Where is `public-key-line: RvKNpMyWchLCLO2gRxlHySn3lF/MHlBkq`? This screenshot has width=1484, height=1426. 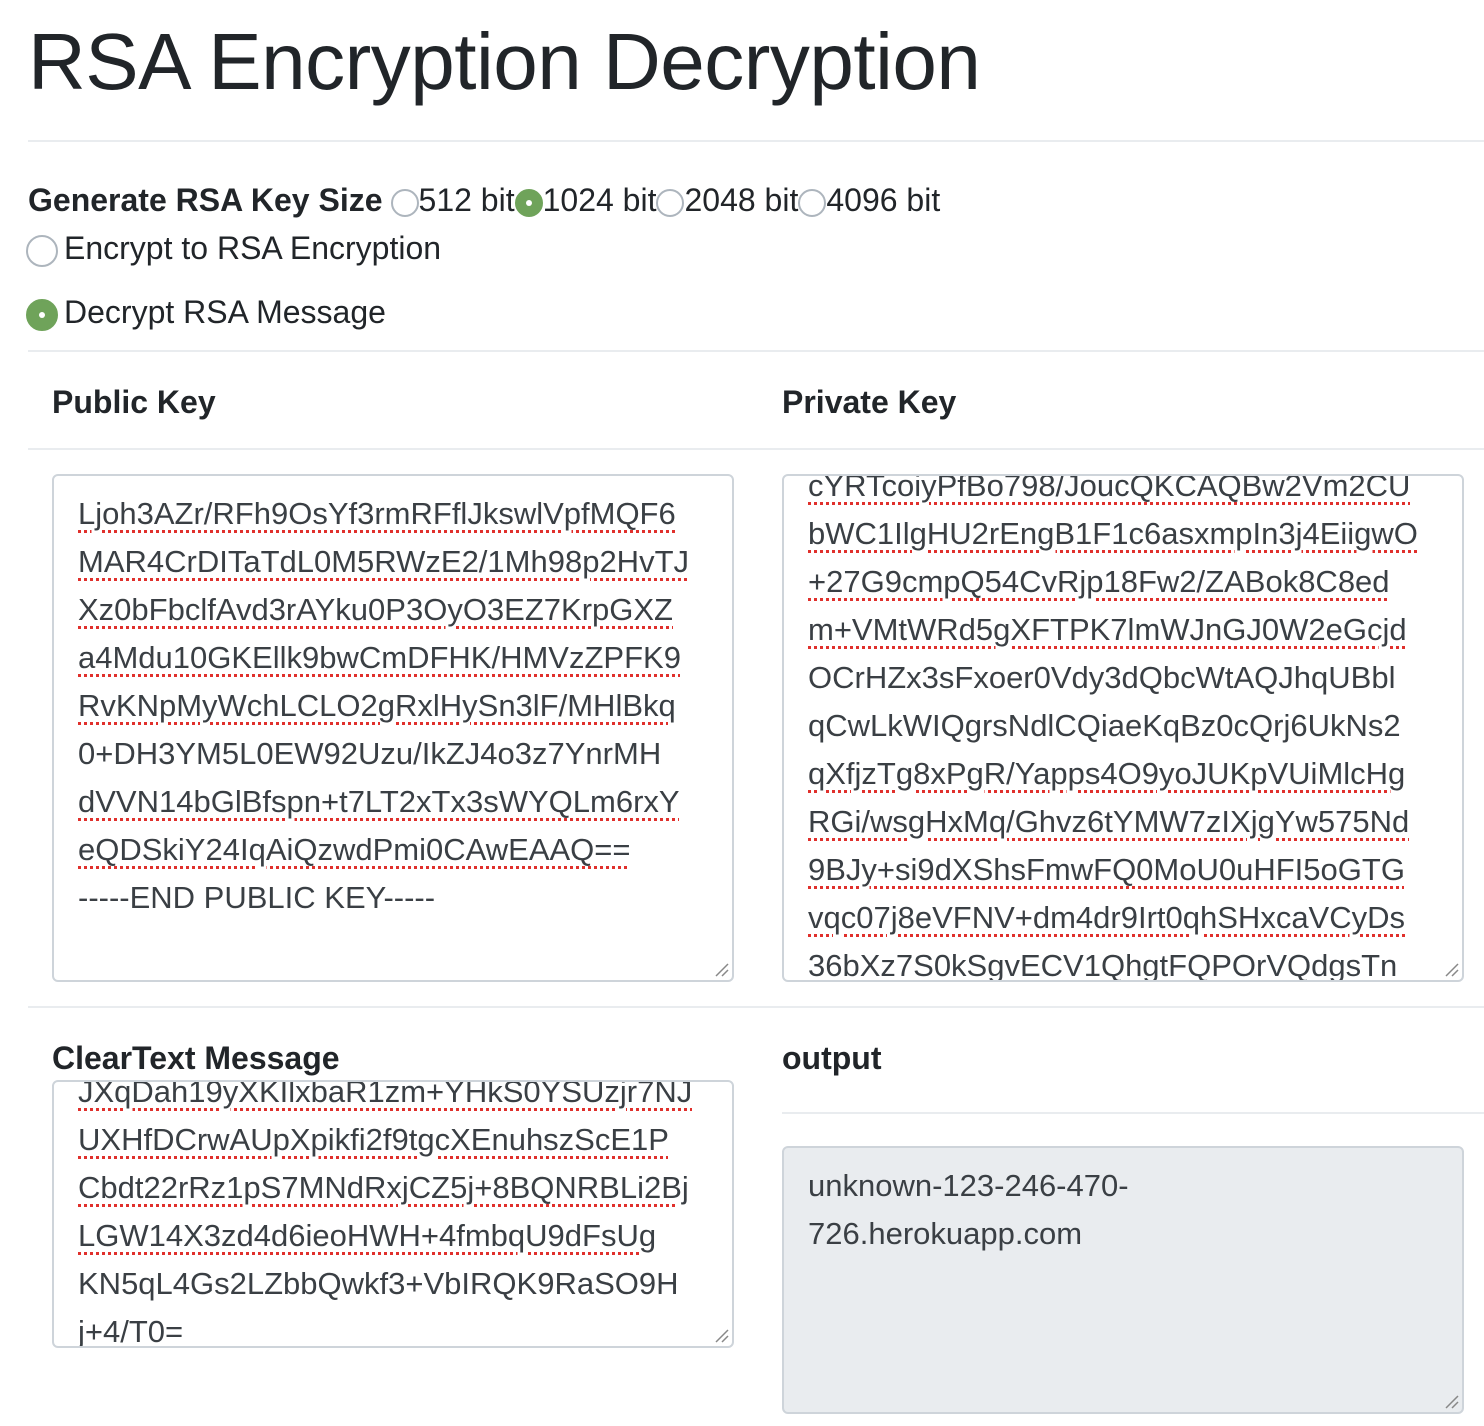
public-key-line: RvKNpMyWchLCLO2gRxlHySn3lF/MHlBkq is located at coordinates (377, 705).